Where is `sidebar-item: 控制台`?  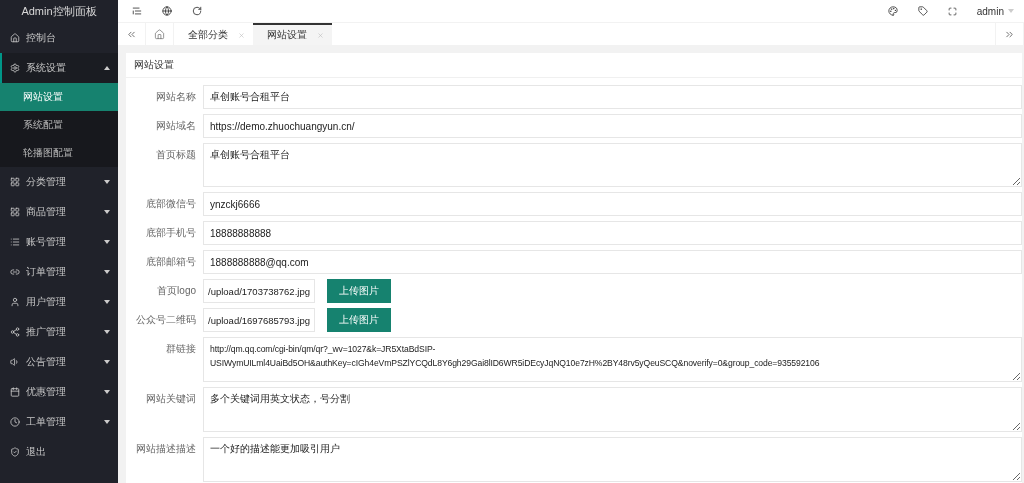 sidebar-item: 控制台 is located at coordinates (59, 38).